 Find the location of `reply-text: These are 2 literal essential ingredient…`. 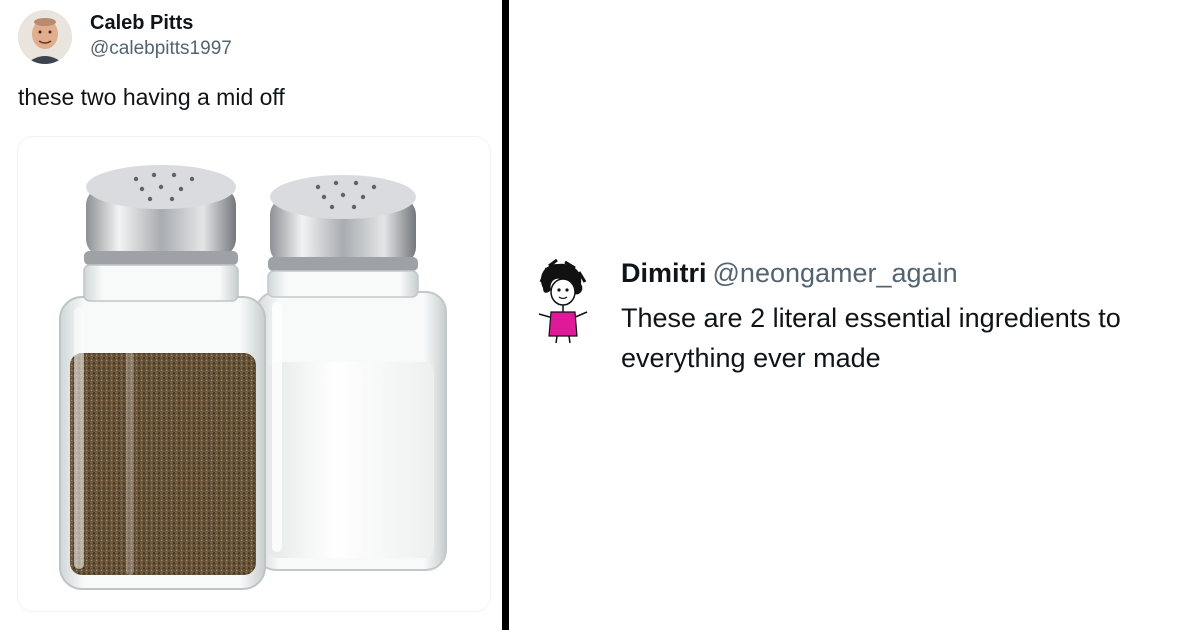

reply-text: These are 2 literal essential ingredient… is located at coordinates (871, 338).